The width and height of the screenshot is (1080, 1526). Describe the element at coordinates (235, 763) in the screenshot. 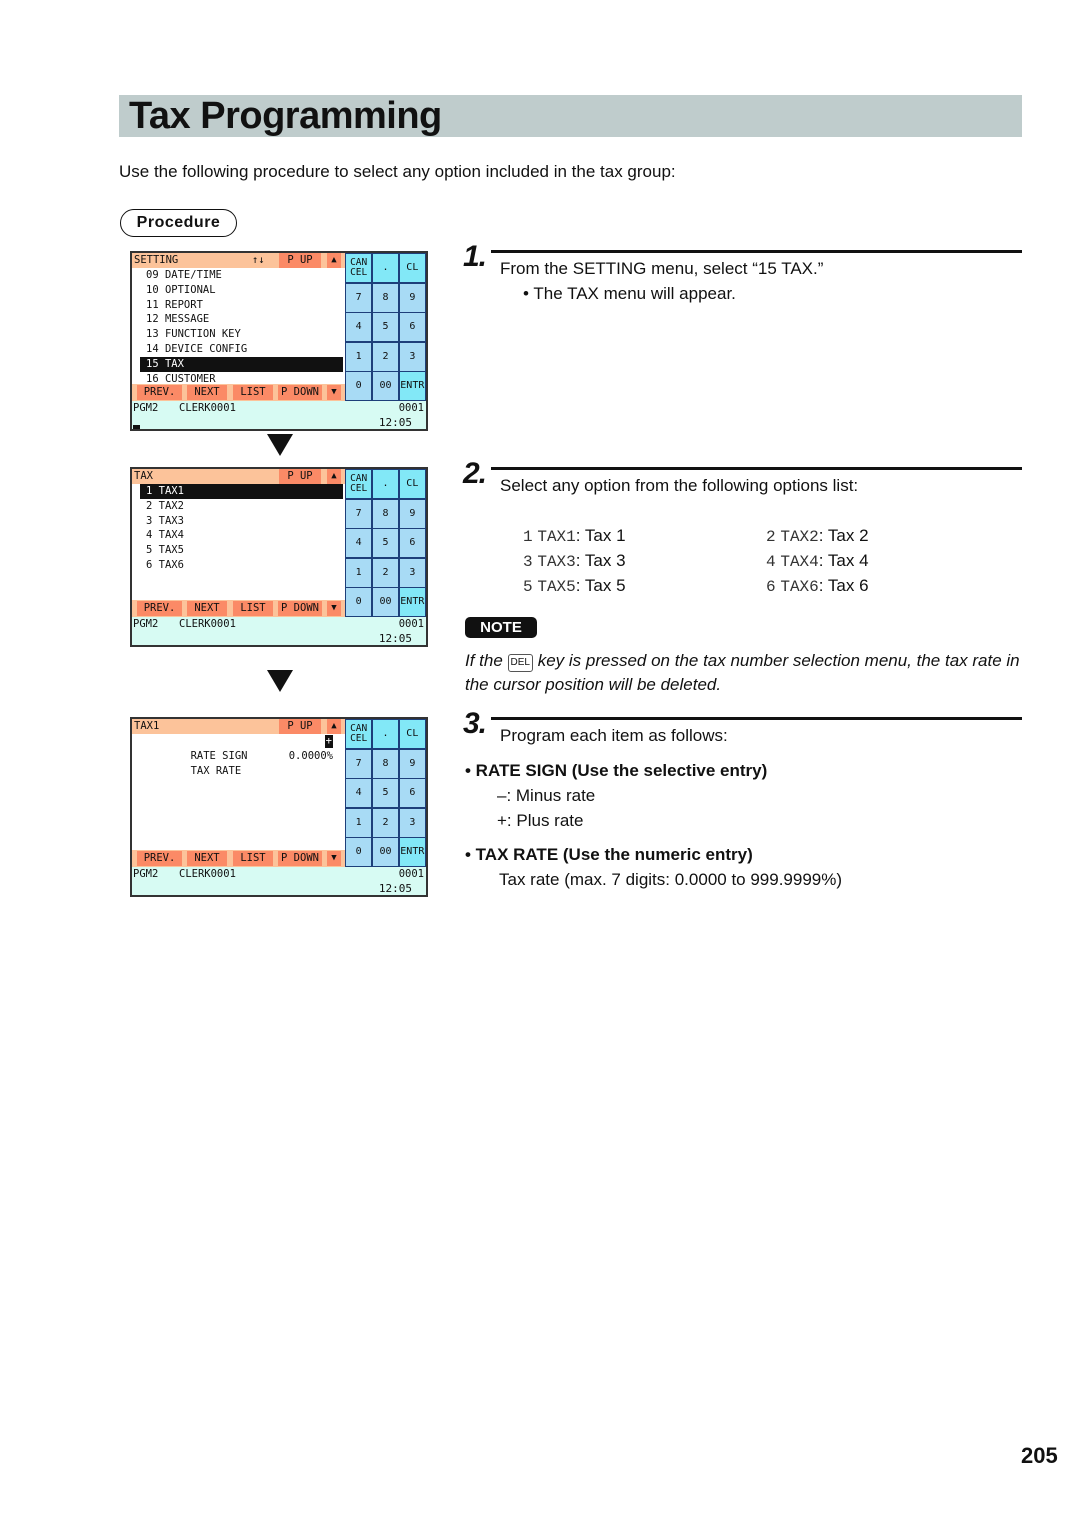

I see `field-tax-rate: TAX RATE 0.0000%` at that location.